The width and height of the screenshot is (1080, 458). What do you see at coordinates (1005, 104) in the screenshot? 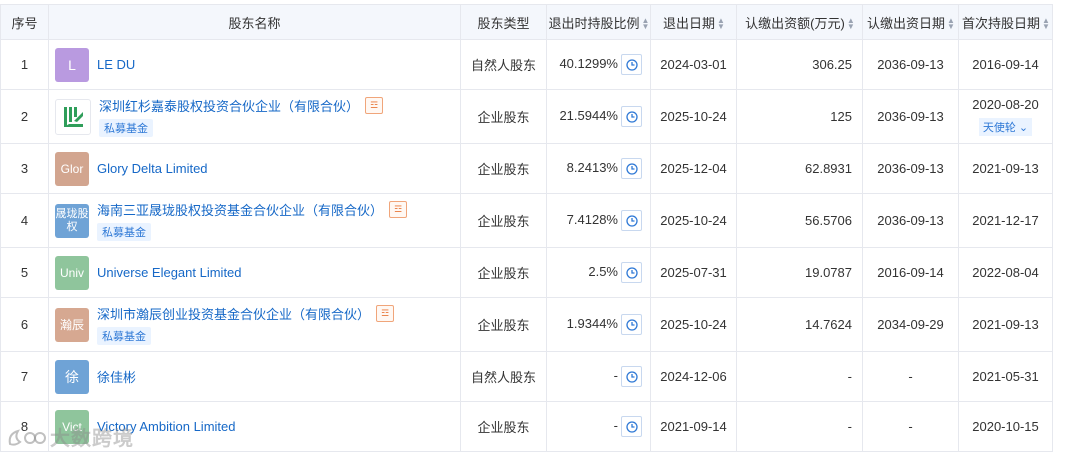
I see `first-hold-date: 2020-08-20` at bounding box center [1005, 104].